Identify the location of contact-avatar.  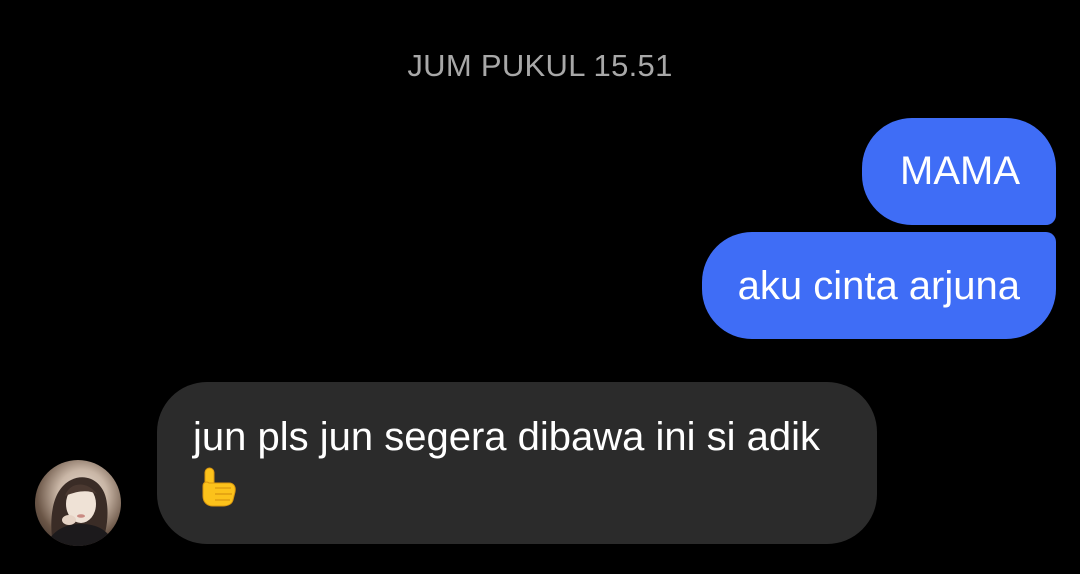
(78, 503).